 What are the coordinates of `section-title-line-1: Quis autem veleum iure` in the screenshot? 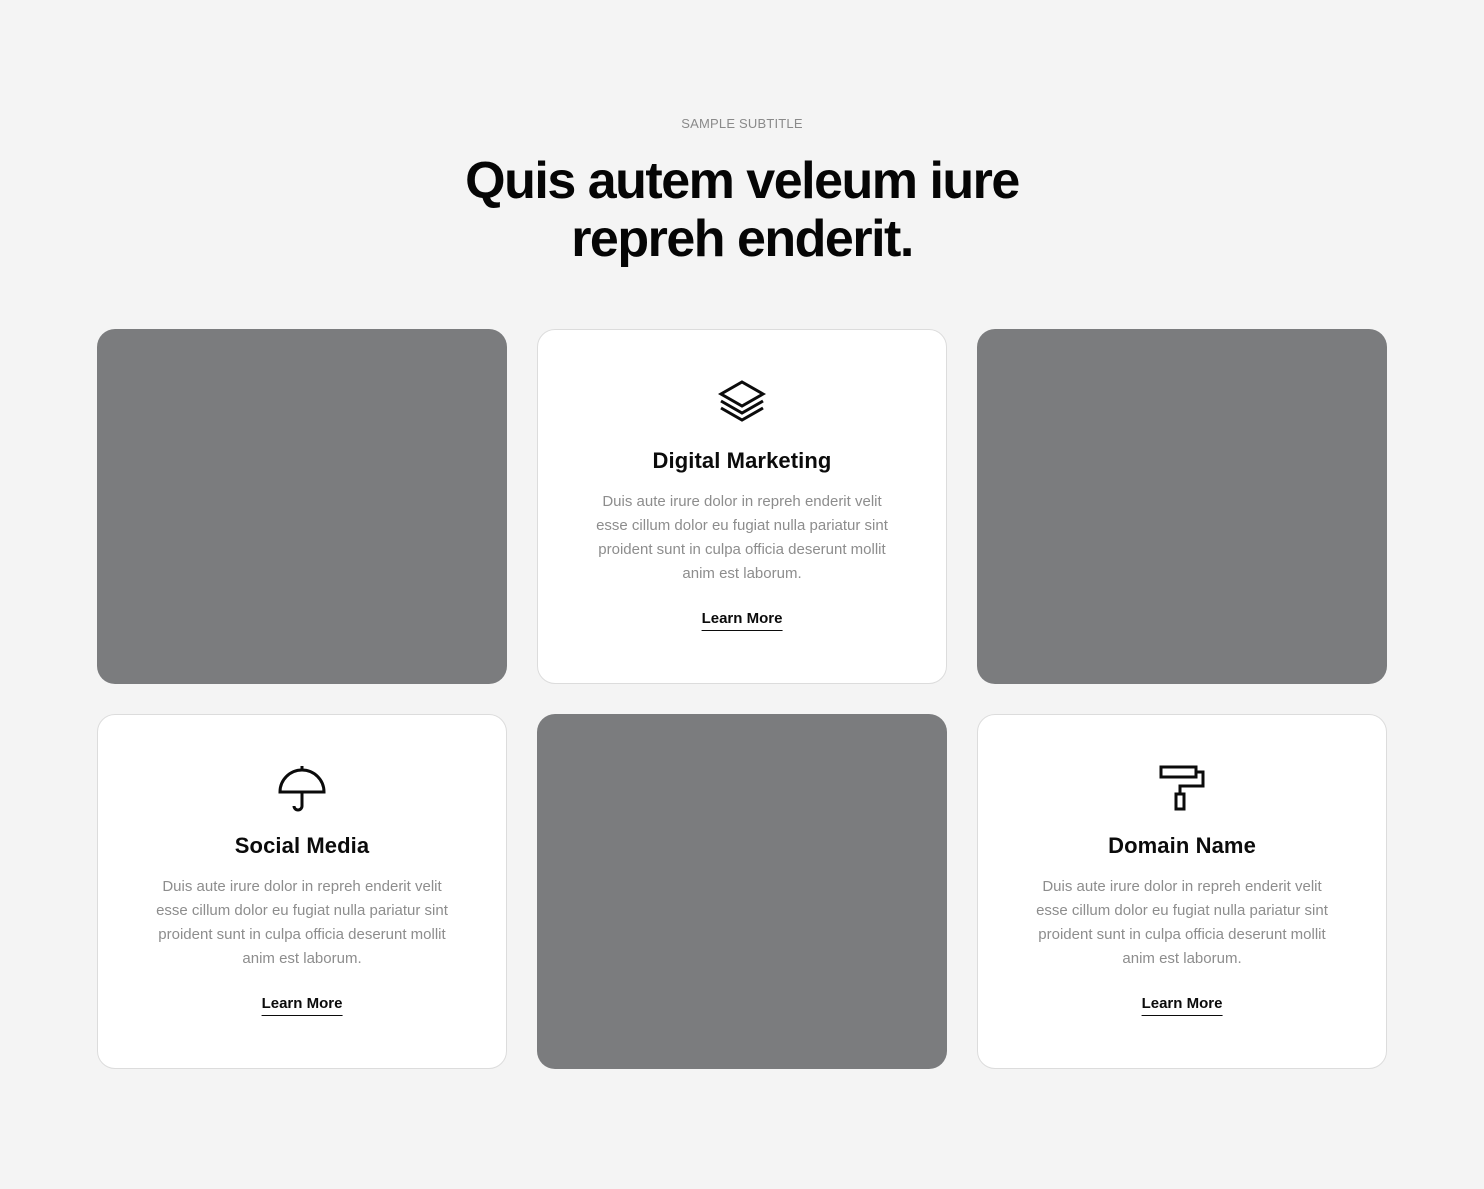 It's located at (742, 181).